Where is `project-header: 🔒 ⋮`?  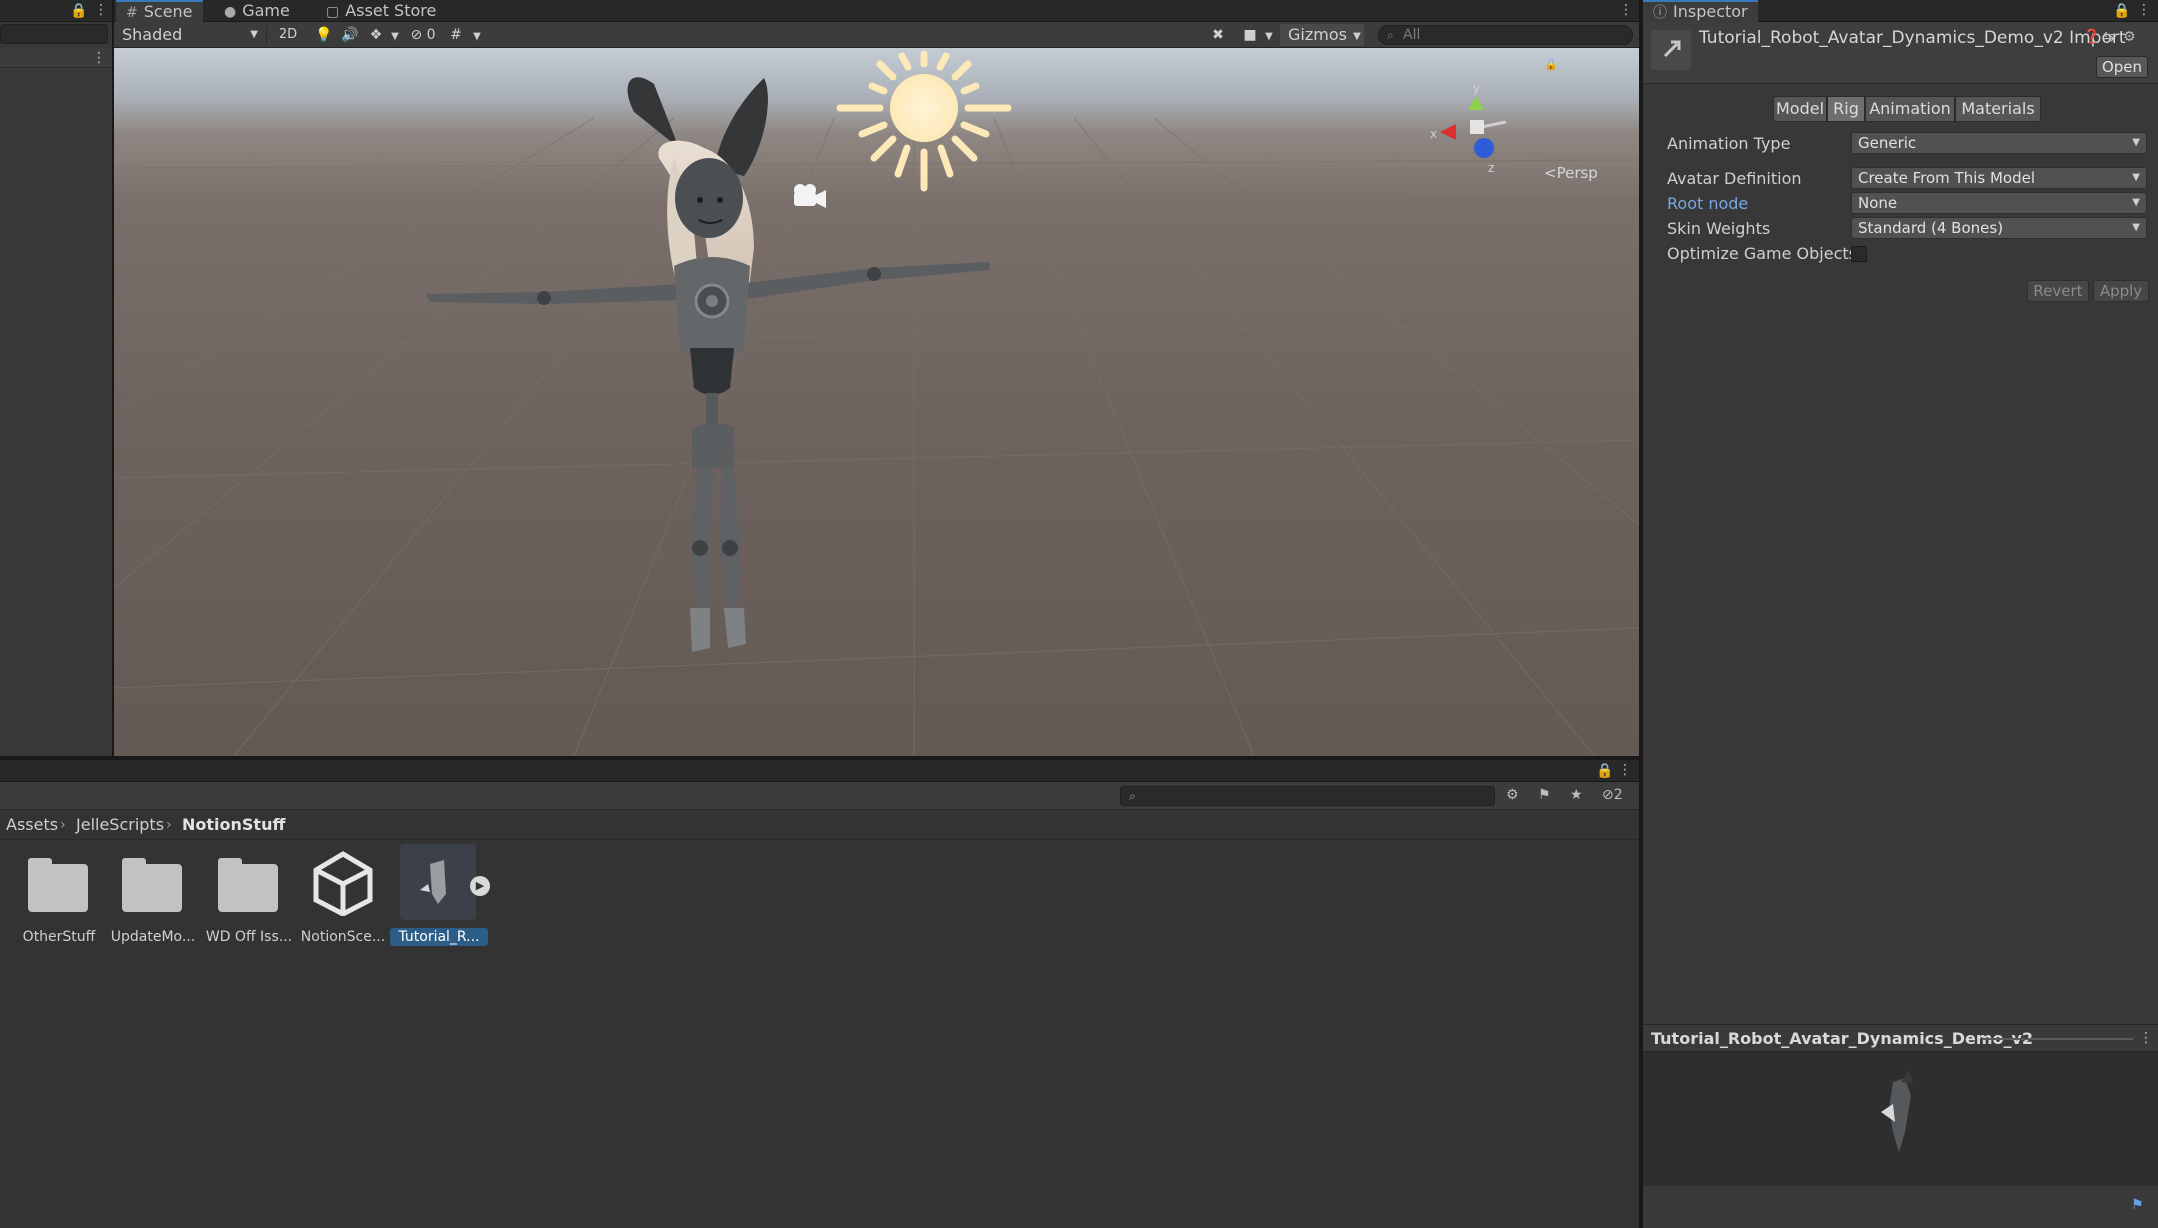
project-header: 🔒 ⋮ is located at coordinates (819, 771).